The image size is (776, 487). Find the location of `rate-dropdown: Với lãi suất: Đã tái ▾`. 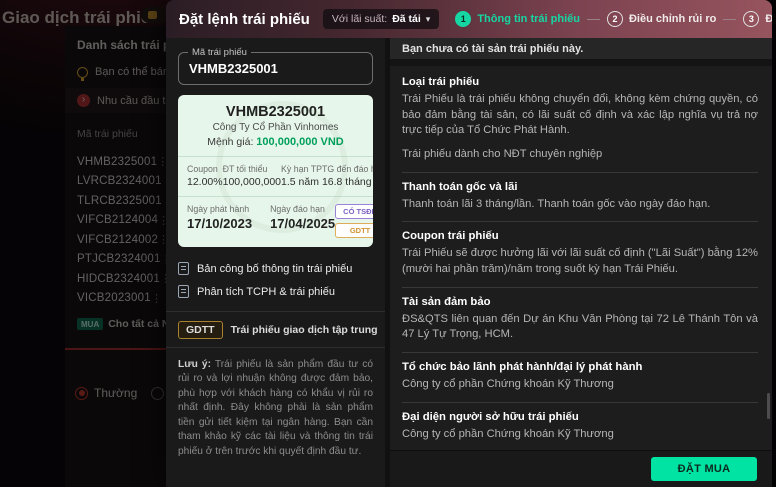

rate-dropdown: Với lãi suất: Đã tái ▾ is located at coordinates (381, 19).